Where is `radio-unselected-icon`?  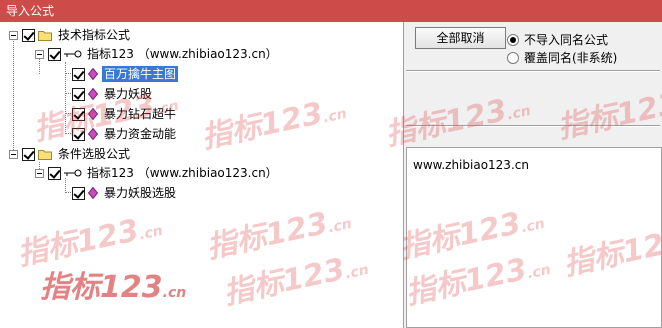 radio-unselected-icon is located at coordinates (513, 57).